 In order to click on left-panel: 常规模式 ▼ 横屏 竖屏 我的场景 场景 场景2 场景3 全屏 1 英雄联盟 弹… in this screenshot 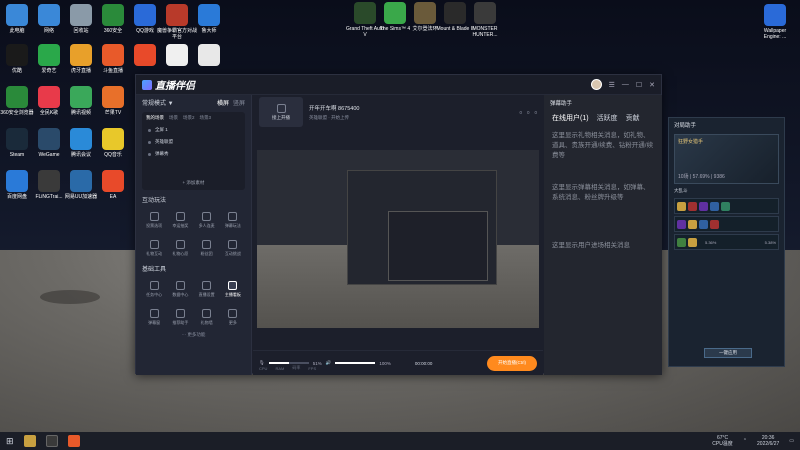, I will do `click(194, 235)`.